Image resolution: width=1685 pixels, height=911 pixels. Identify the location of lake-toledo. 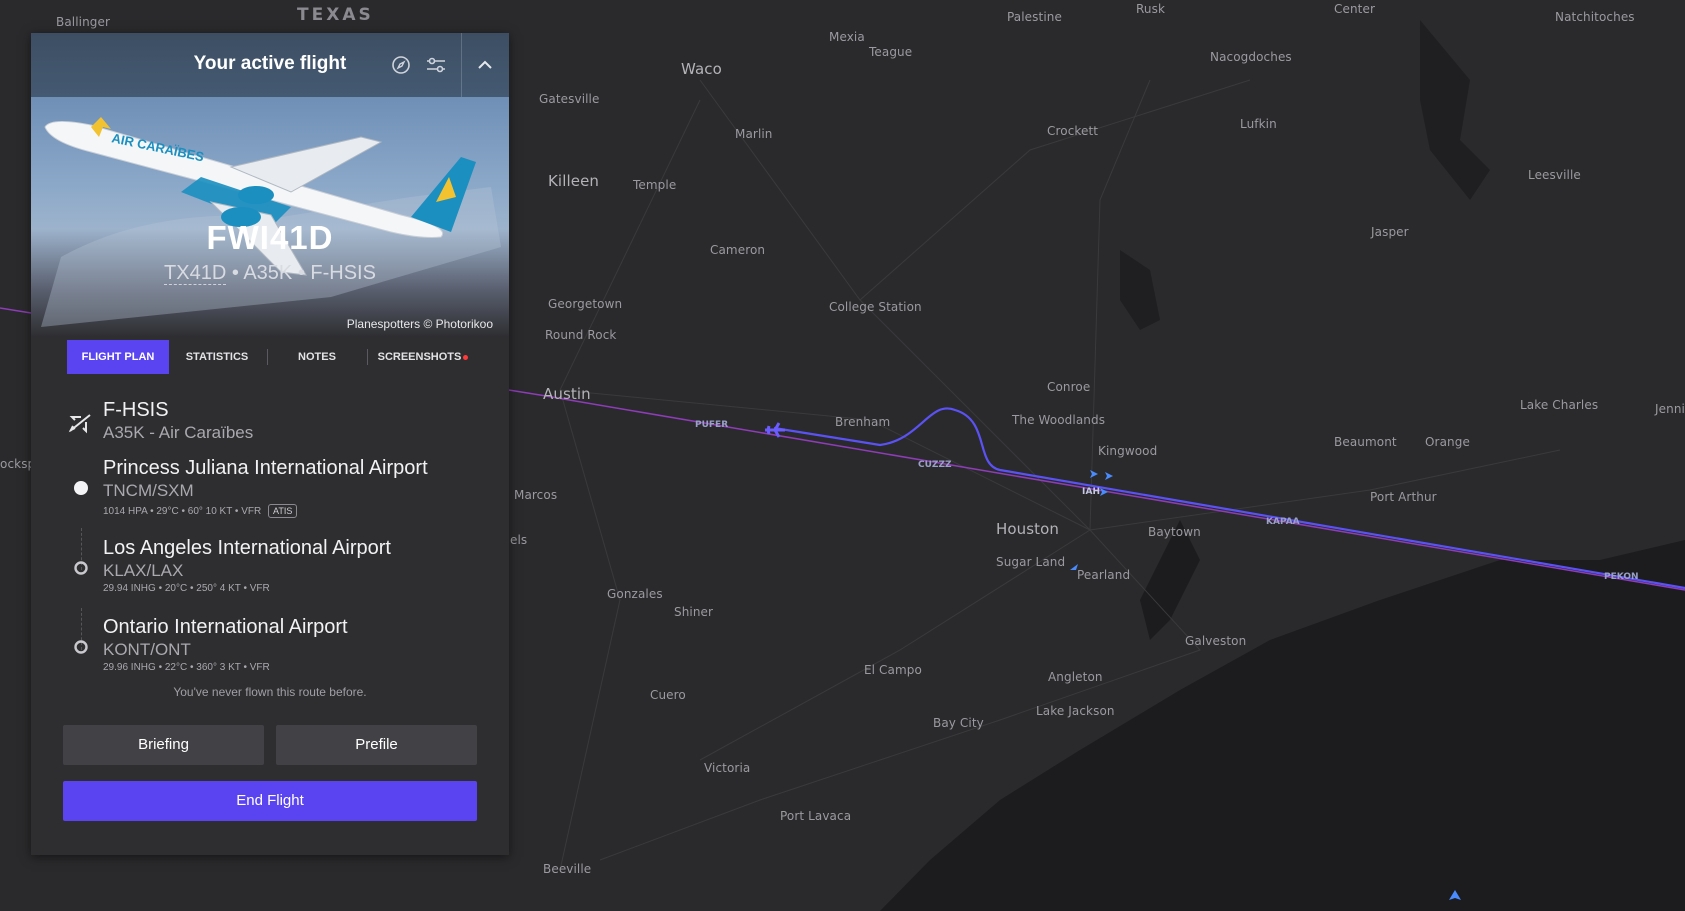
(1455, 110).